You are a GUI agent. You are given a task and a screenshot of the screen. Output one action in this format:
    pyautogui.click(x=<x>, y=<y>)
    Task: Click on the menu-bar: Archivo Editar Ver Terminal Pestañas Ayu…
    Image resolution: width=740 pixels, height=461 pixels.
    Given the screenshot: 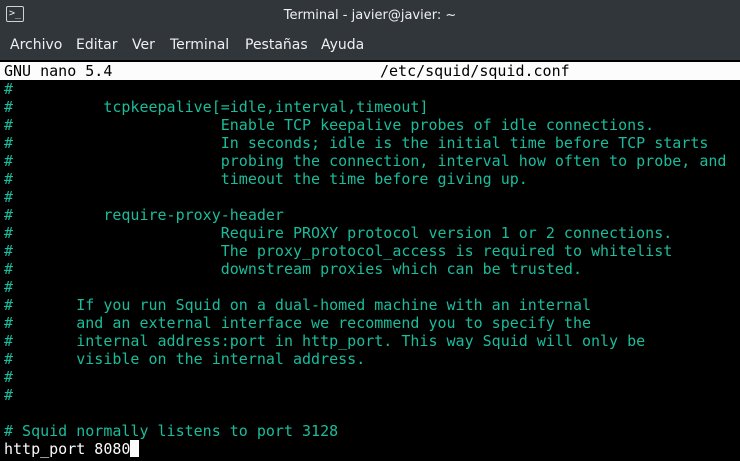 What is the action you would take?
    pyautogui.click(x=370, y=45)
    